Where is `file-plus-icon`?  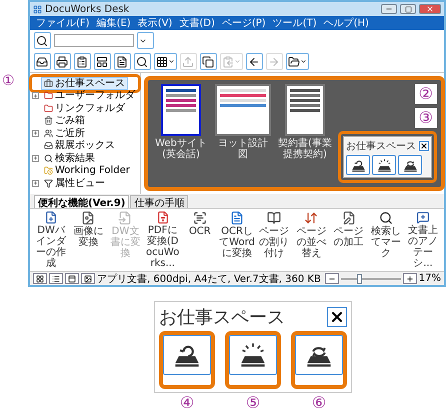
file-plus-icon is located at coordinates (51, 217).